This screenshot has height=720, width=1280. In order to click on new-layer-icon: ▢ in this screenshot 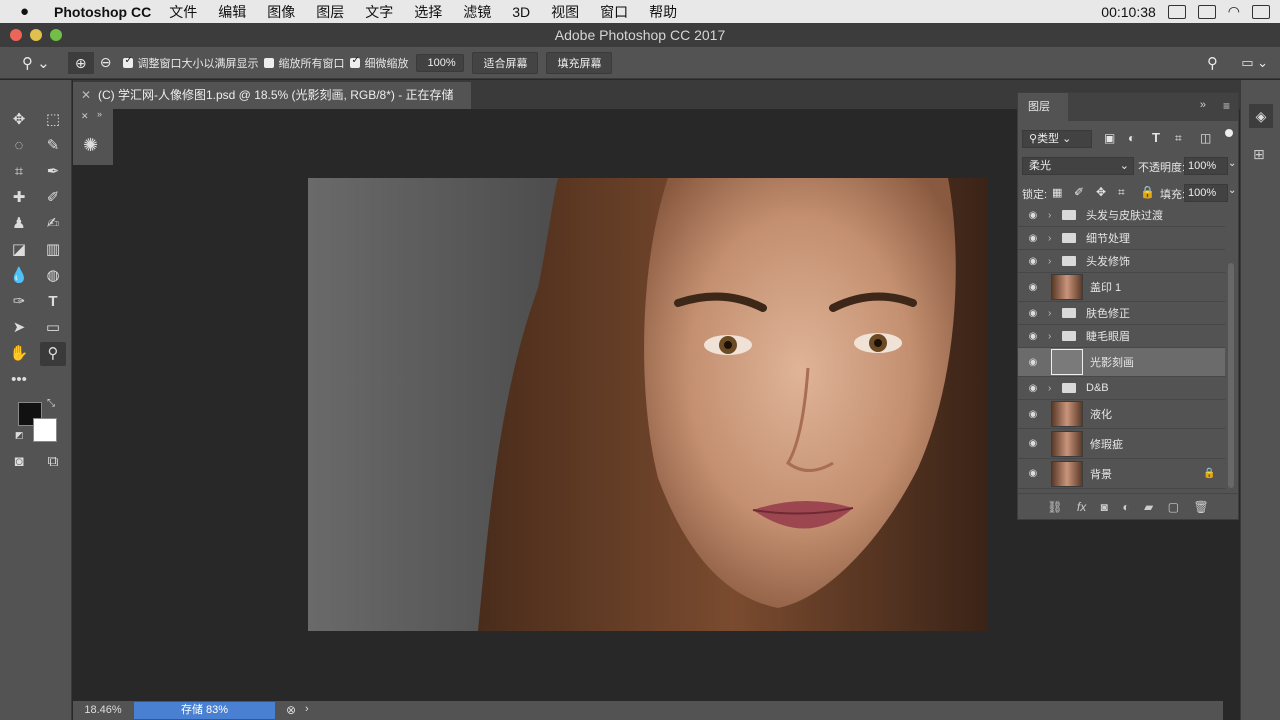, I will do `click(1173, 507)`.